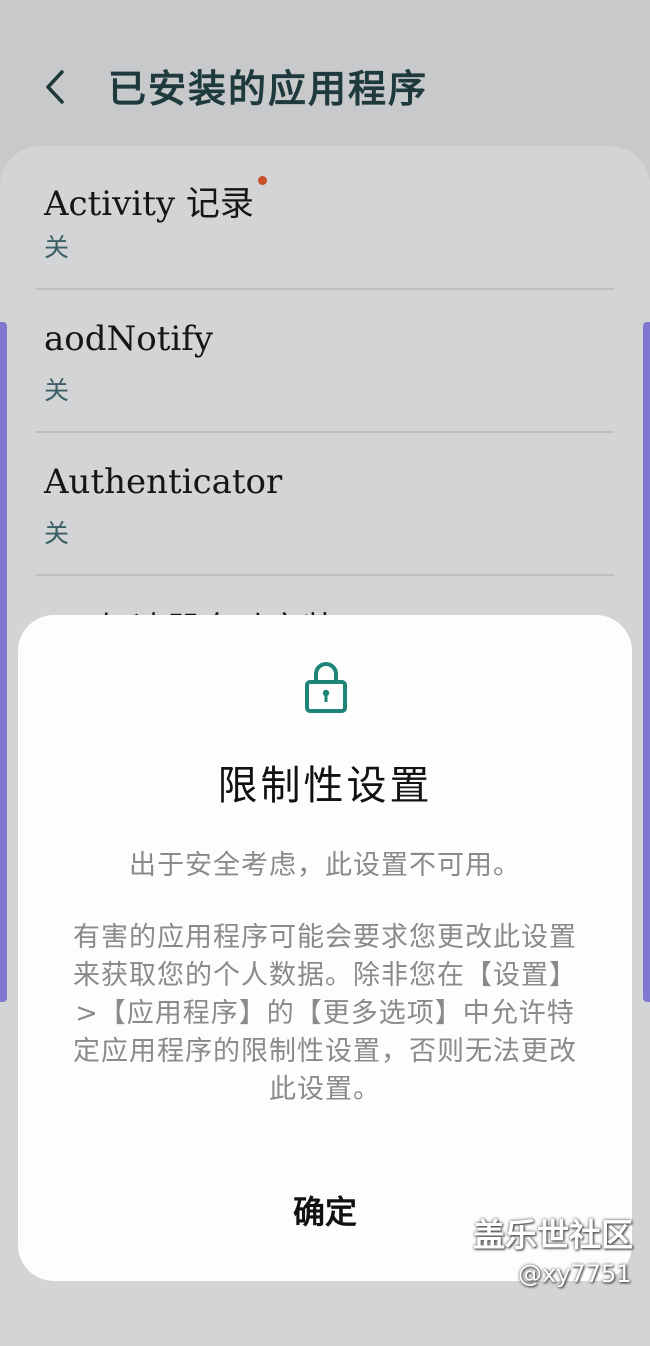 The width and height of the screenshot is (650, 1346). I want to click on scrollbar, so click(646, 662).